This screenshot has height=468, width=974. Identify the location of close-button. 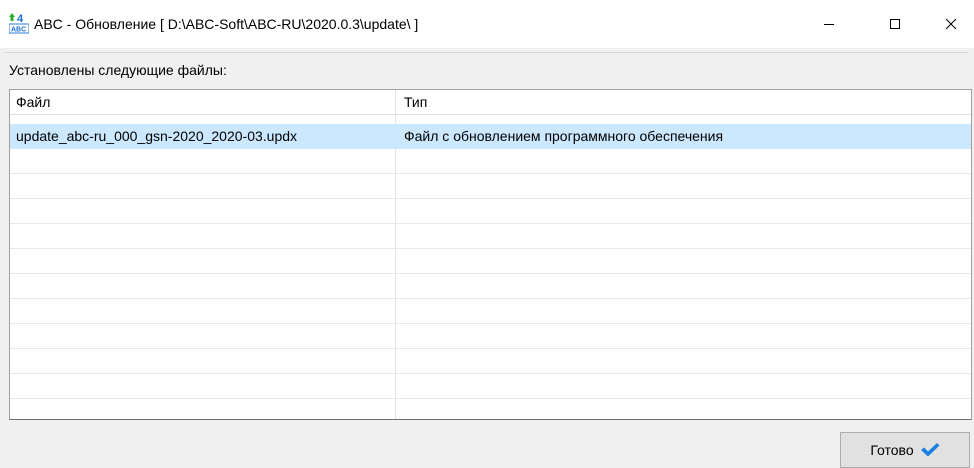
(951, 24).